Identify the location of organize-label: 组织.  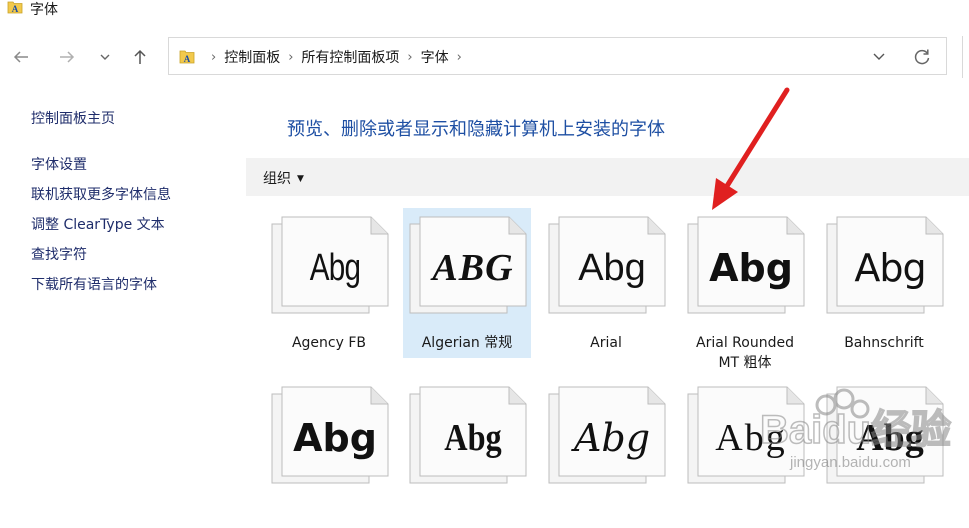
(277, 179).